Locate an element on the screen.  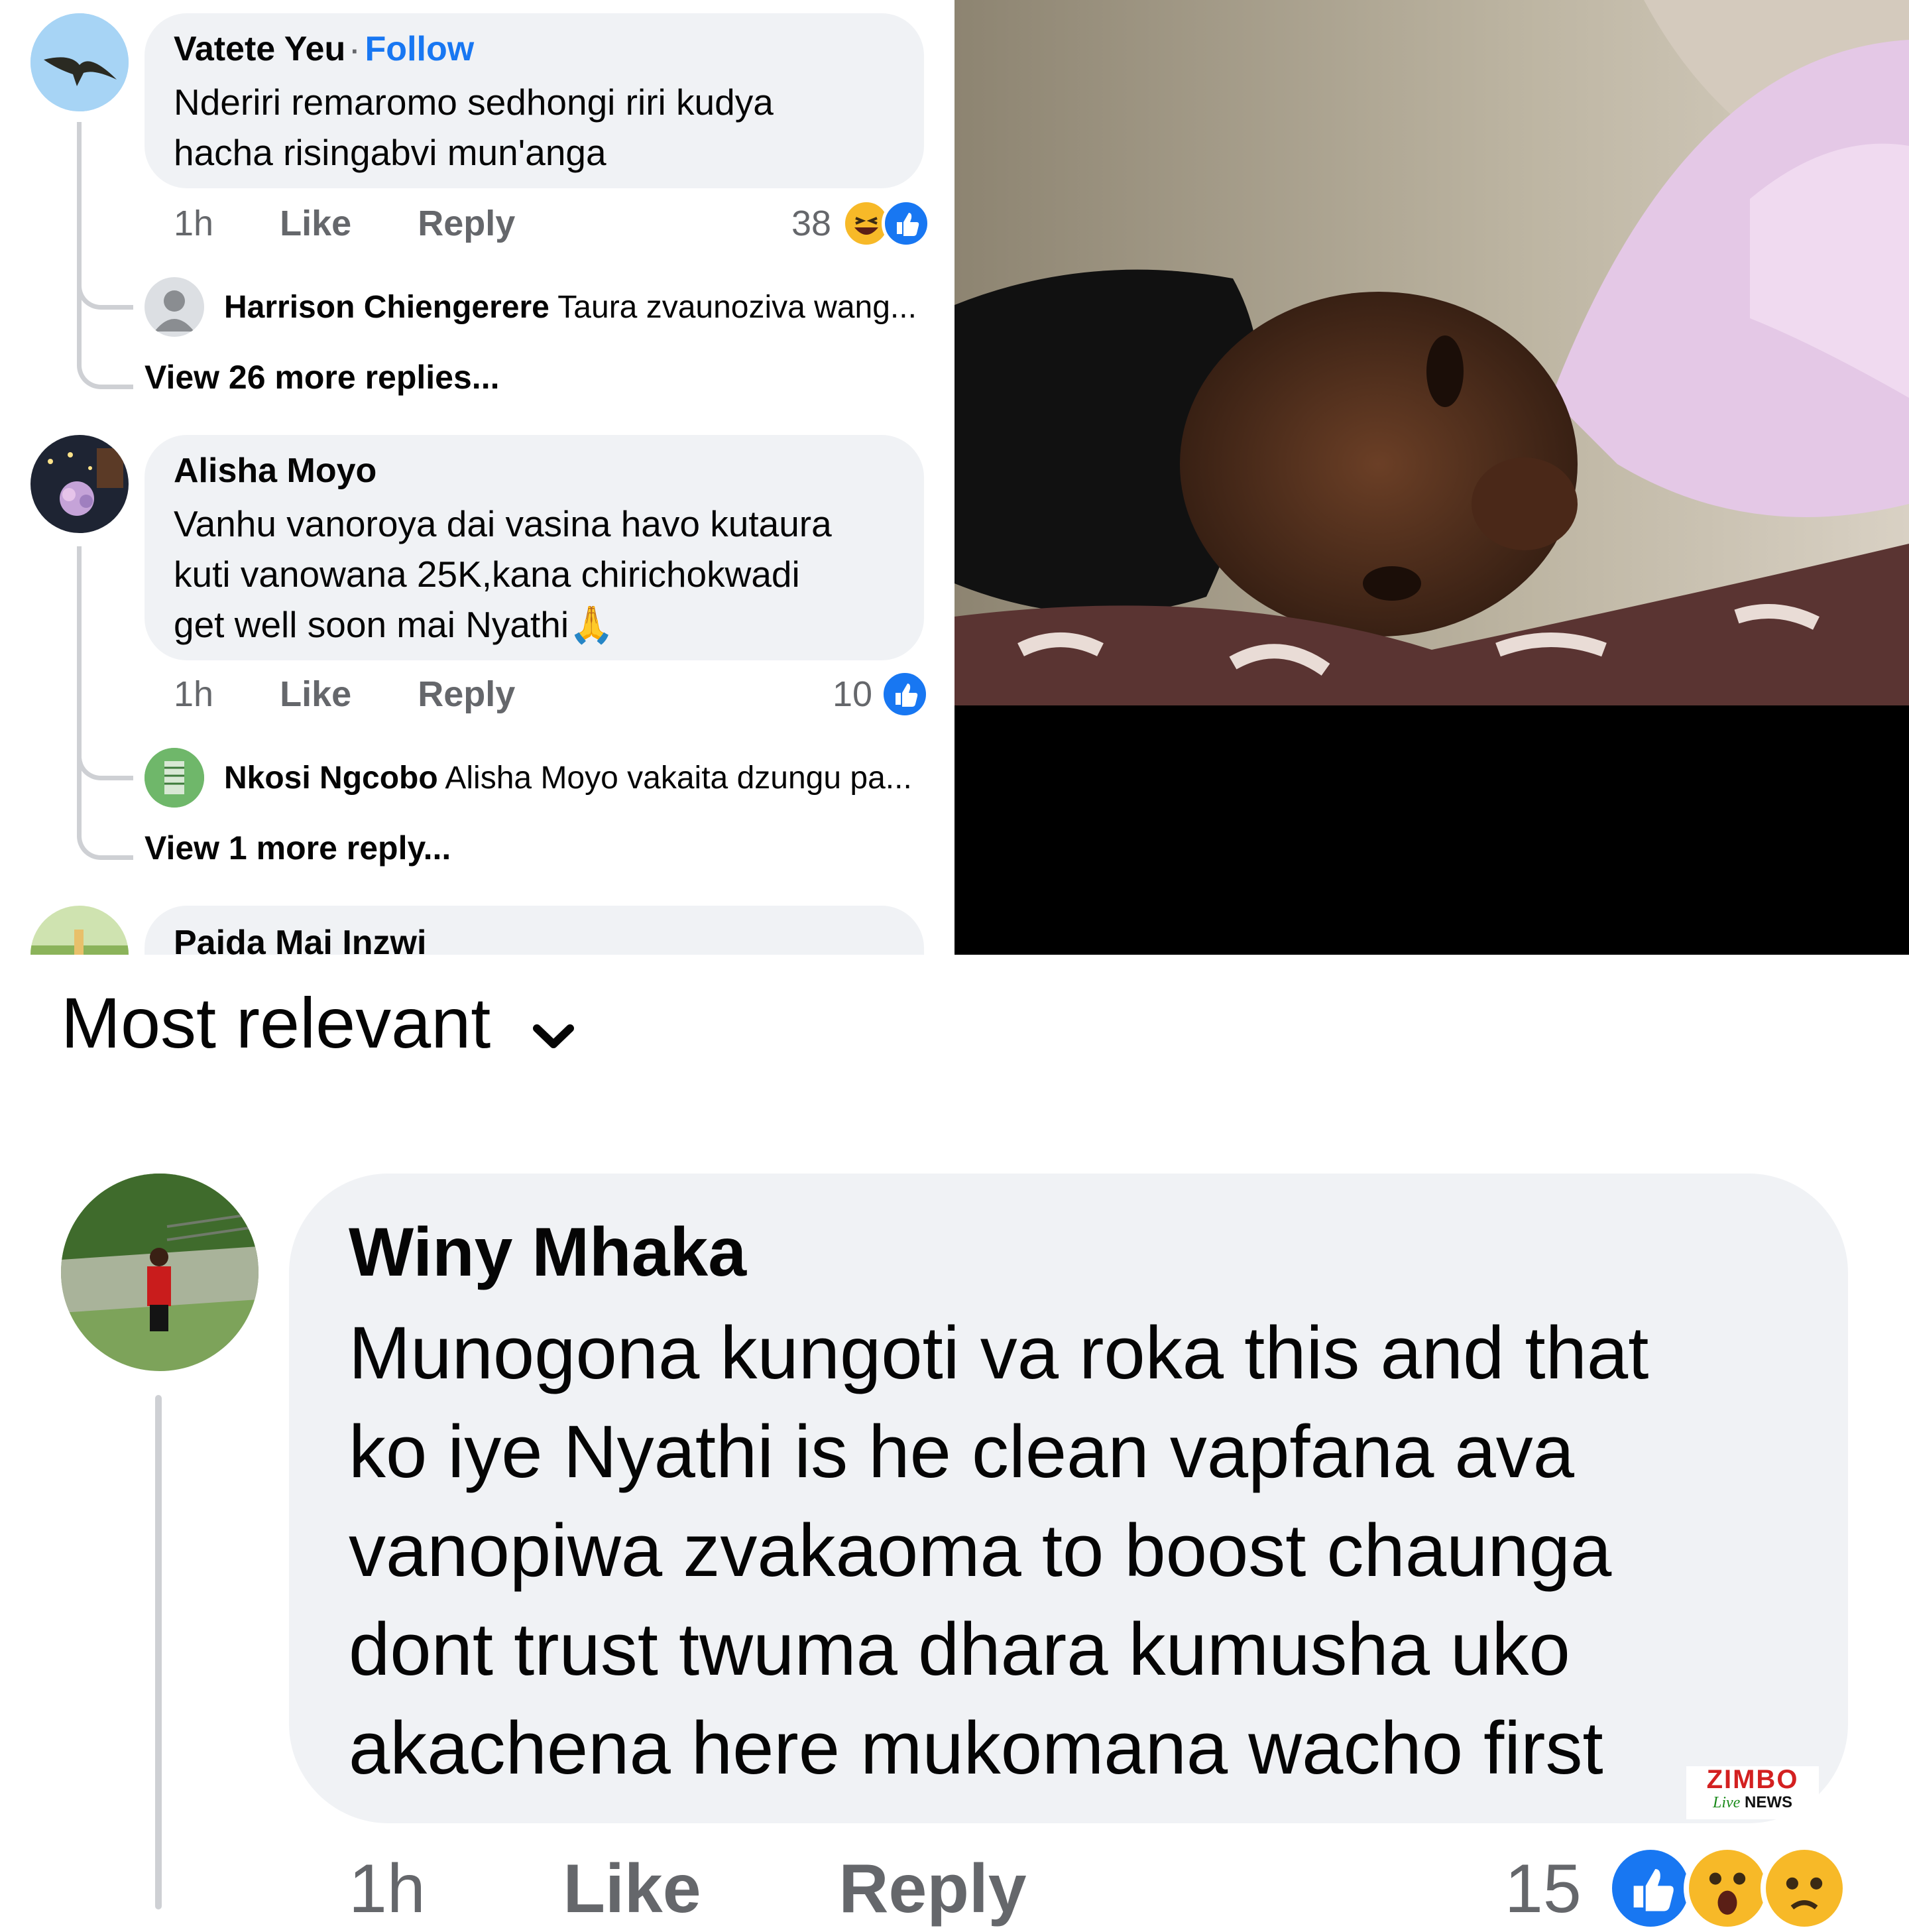
watermark-brand: ZIMBO is located at coordinates (1753, 1779).